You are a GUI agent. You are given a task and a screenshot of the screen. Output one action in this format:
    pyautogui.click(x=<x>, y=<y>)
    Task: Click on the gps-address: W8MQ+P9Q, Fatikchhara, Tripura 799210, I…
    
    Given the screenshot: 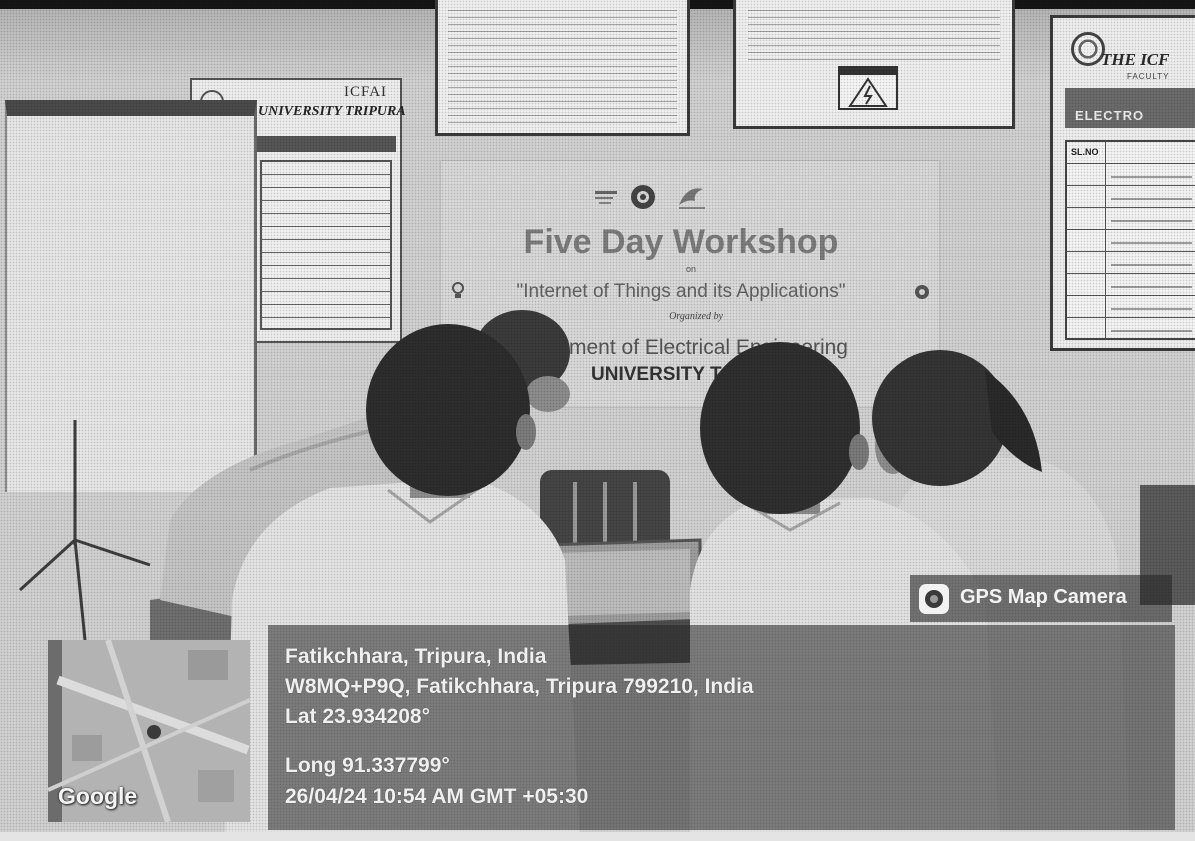 What is the action you would take?
    pyautogui.click(x=519, y=686)
    